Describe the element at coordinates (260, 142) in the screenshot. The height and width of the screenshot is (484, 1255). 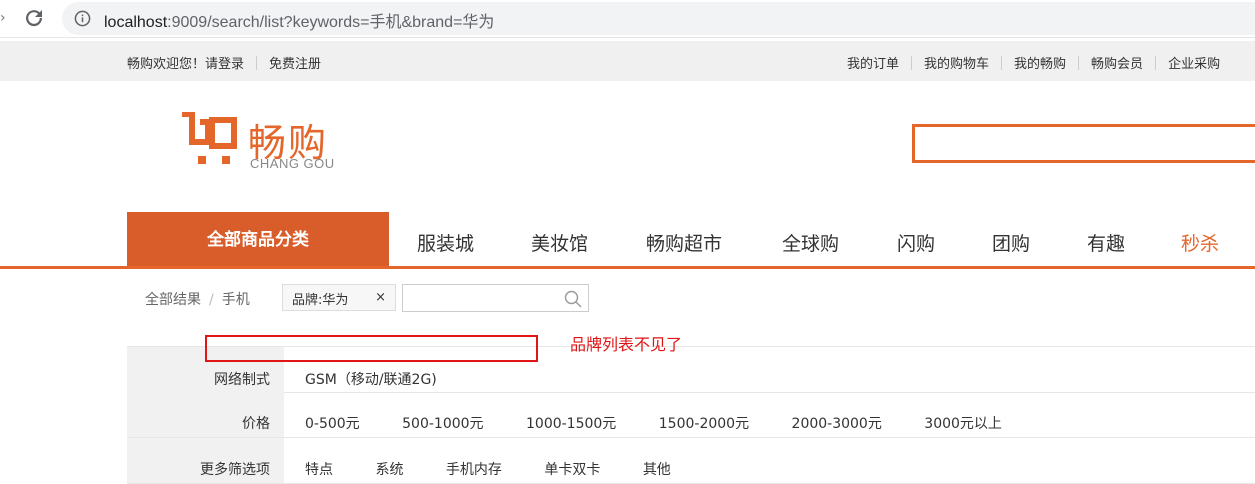
I see `site-logo: 畅购 CHANG GOU` at that location.